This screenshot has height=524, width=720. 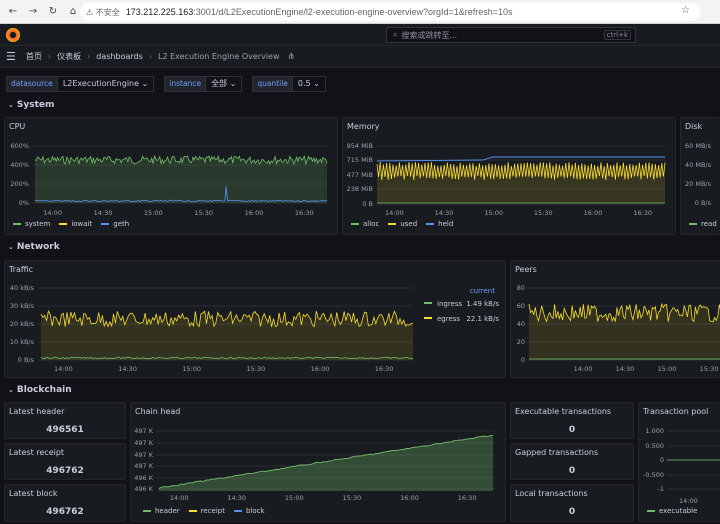 What do you see at coordinates (444, 213) in the screenshot?
I see `x-tick-label: 14:30` at bounding box center [444, 213].